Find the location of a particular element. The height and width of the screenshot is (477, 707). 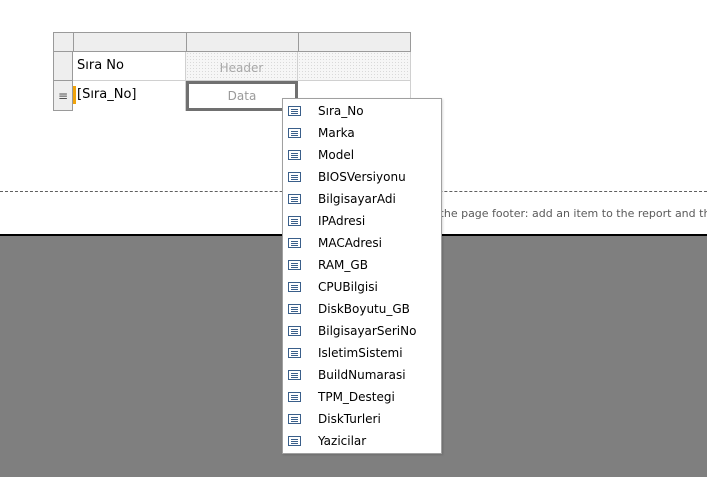

field-list-item-label: IsletimSistemi is located at coordinates (360, 353).